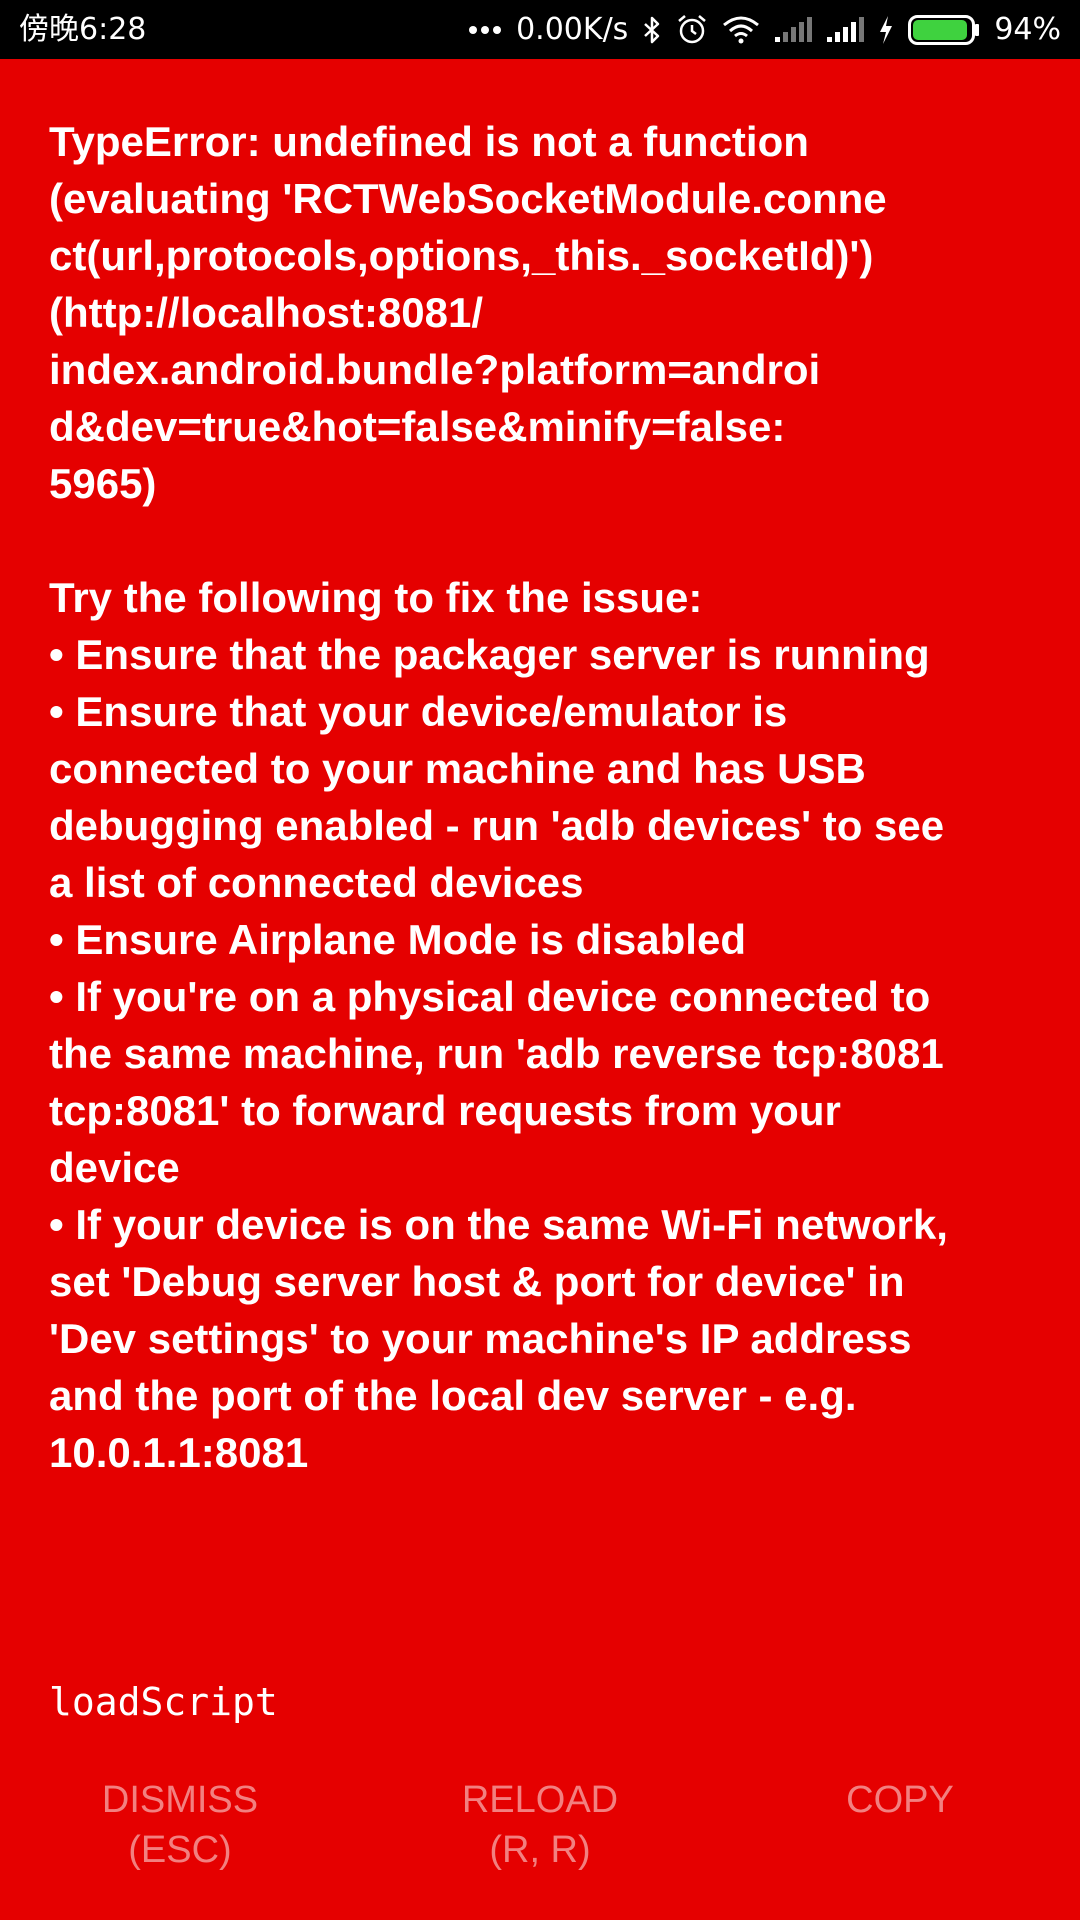 The width and height of the screenshot is (1080, 1920). I want to click on error-line: TypeError: undefined is not a function, so click(429, 141).